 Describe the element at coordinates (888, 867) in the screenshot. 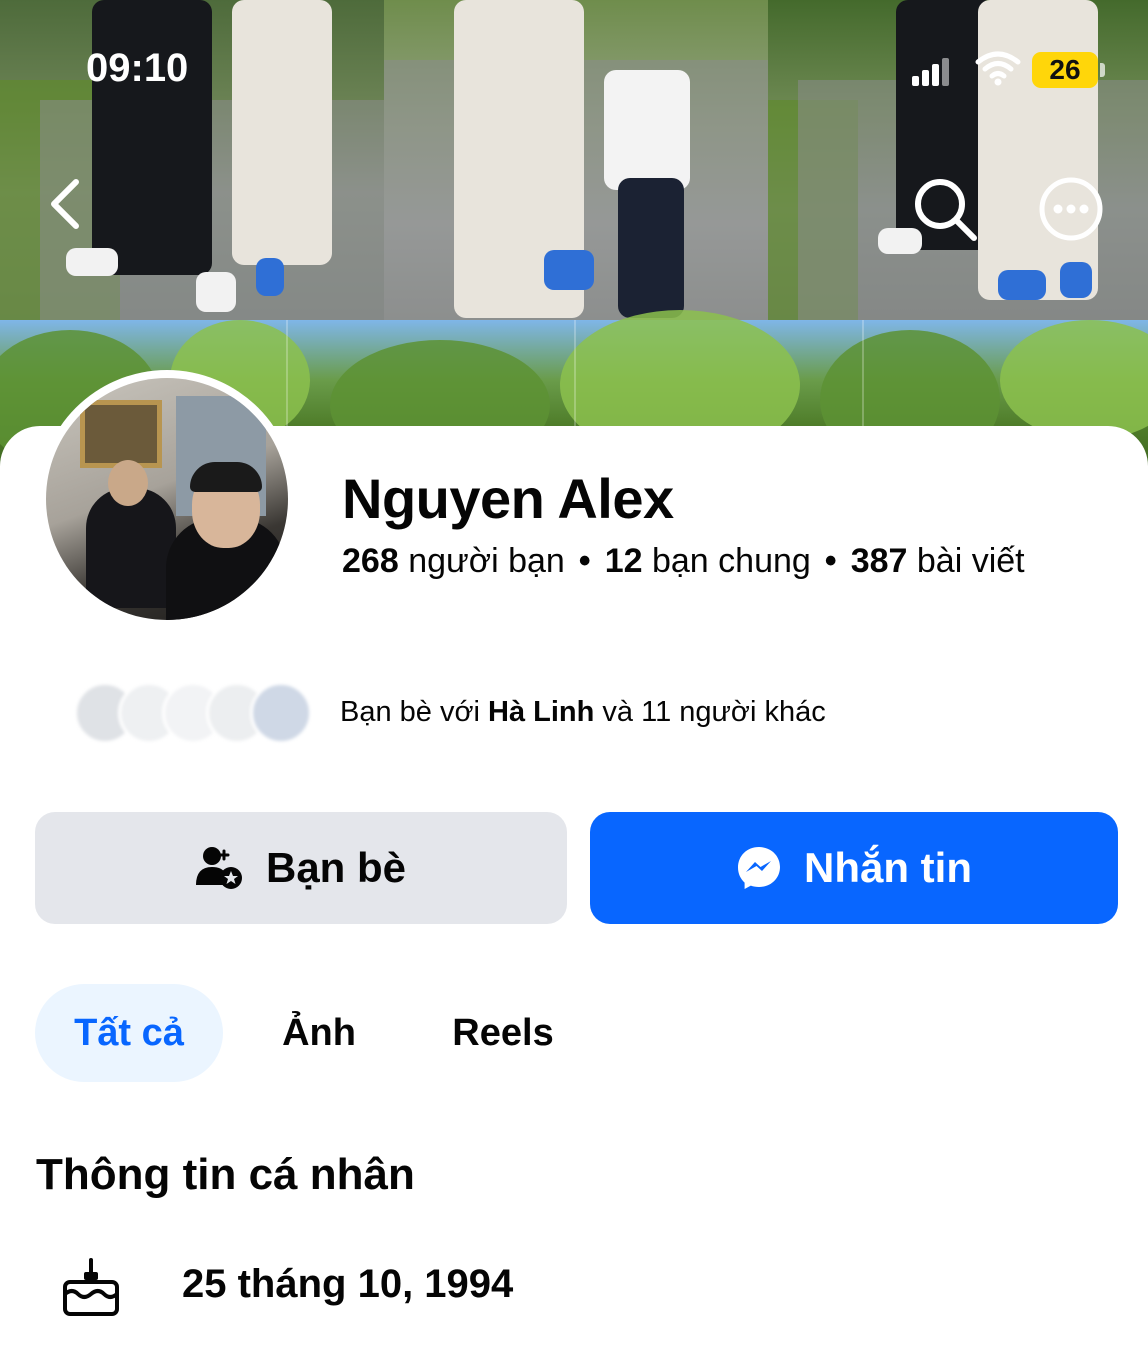

I see `message-button-label: Nhắn tin` at that location.